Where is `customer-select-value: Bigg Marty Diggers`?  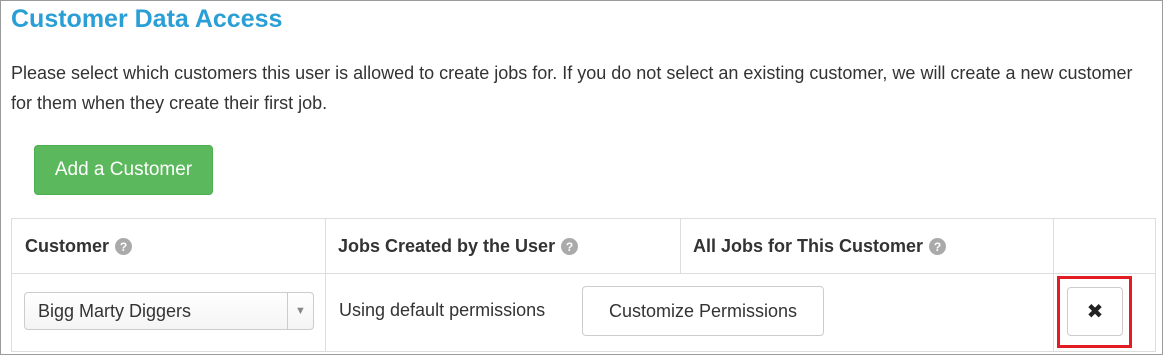 customer-select-value: Bigg Marty Diggers is located at coordinates (115, 311).